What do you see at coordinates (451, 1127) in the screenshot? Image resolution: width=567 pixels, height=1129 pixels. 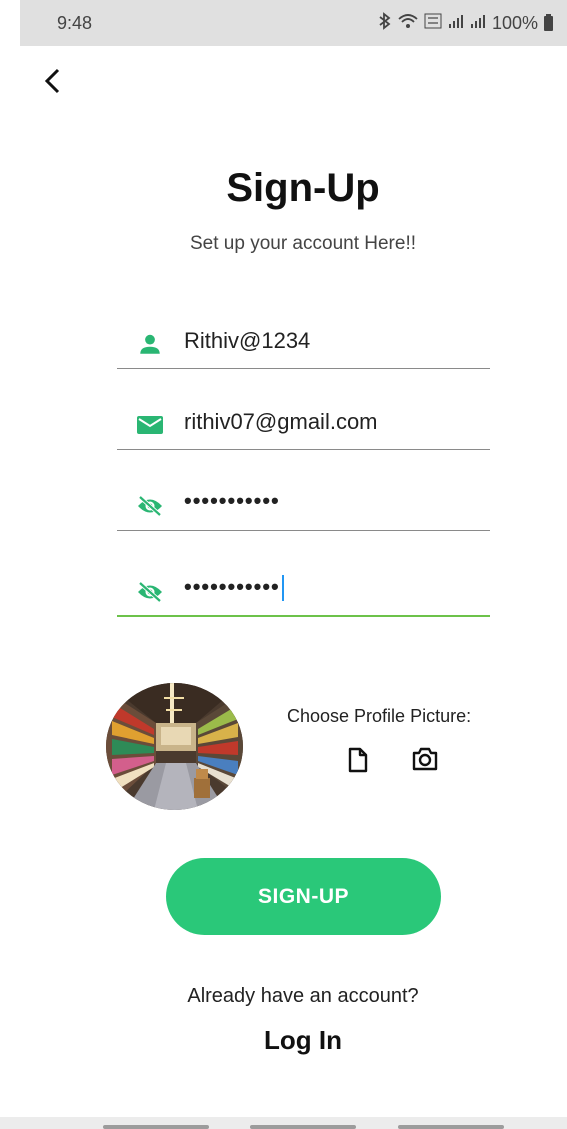 I see `nav-back-button` at bounding box center [451, 1127].